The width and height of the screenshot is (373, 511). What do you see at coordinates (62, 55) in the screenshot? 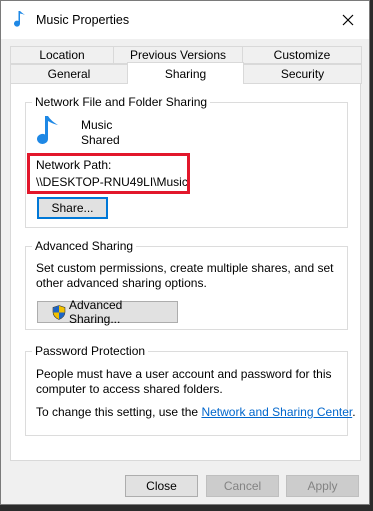
I see `tab-location: Location` at bounding box center [62, 55].